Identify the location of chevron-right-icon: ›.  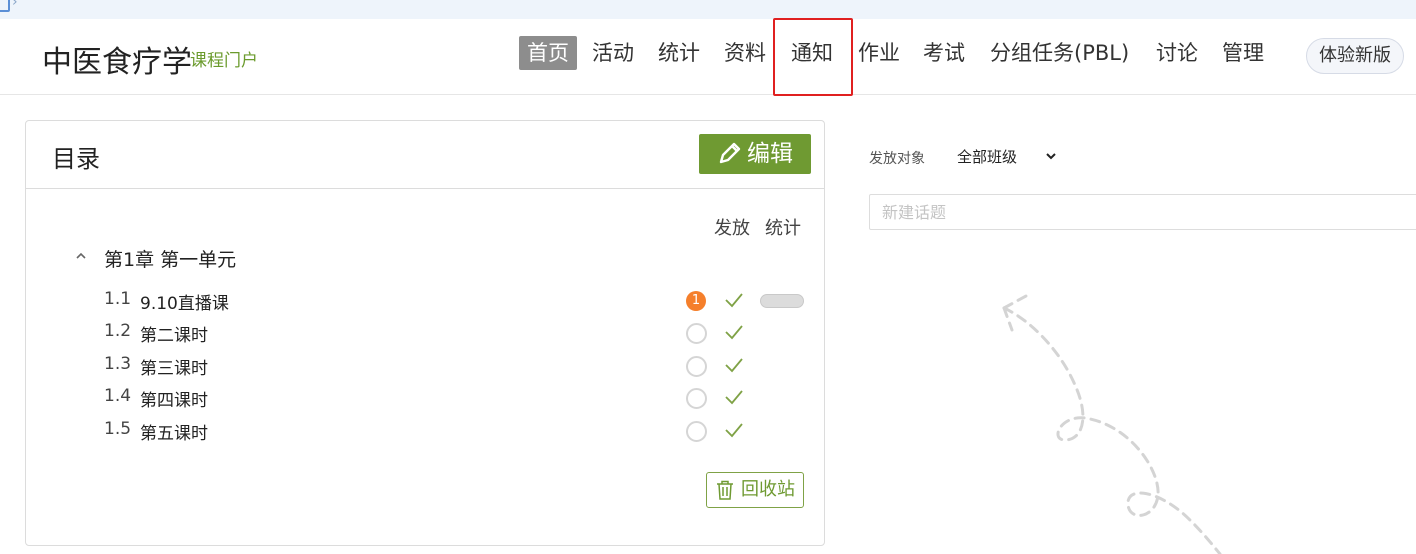
(15, 5).